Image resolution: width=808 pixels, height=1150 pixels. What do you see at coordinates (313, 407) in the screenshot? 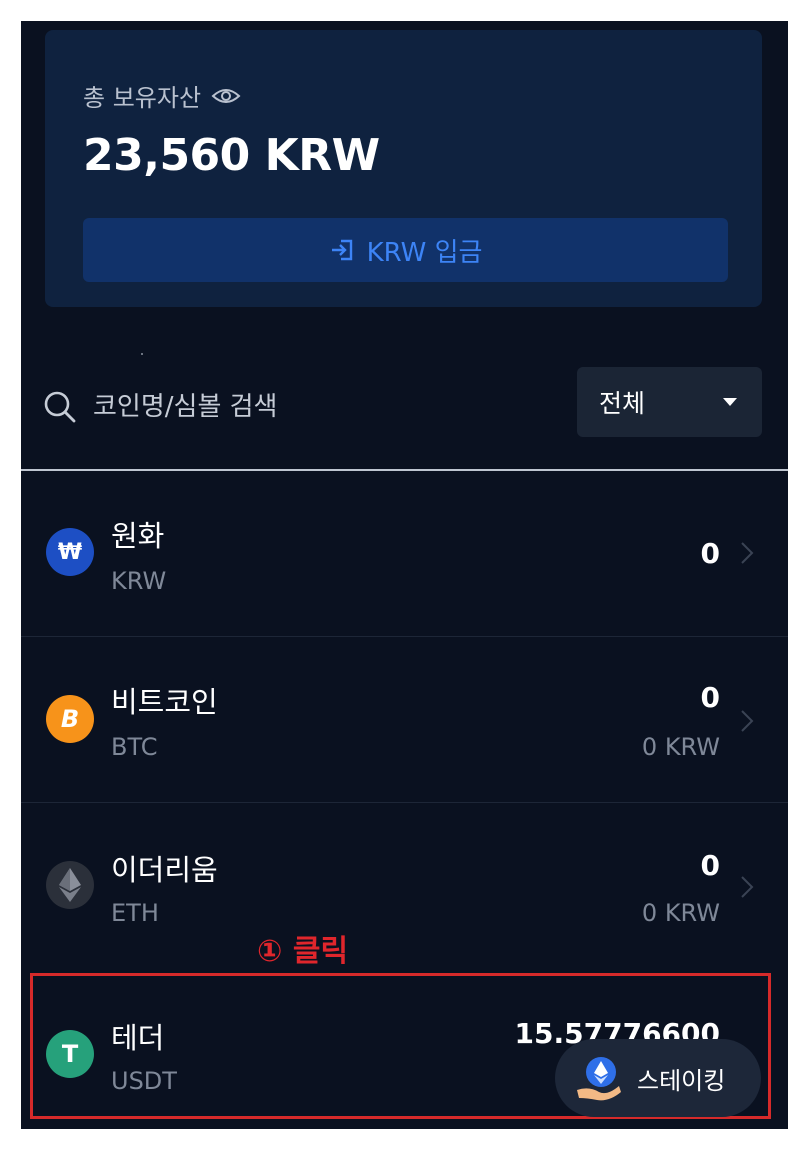
I see `coin-search-input` at bounding box center [313, 407].